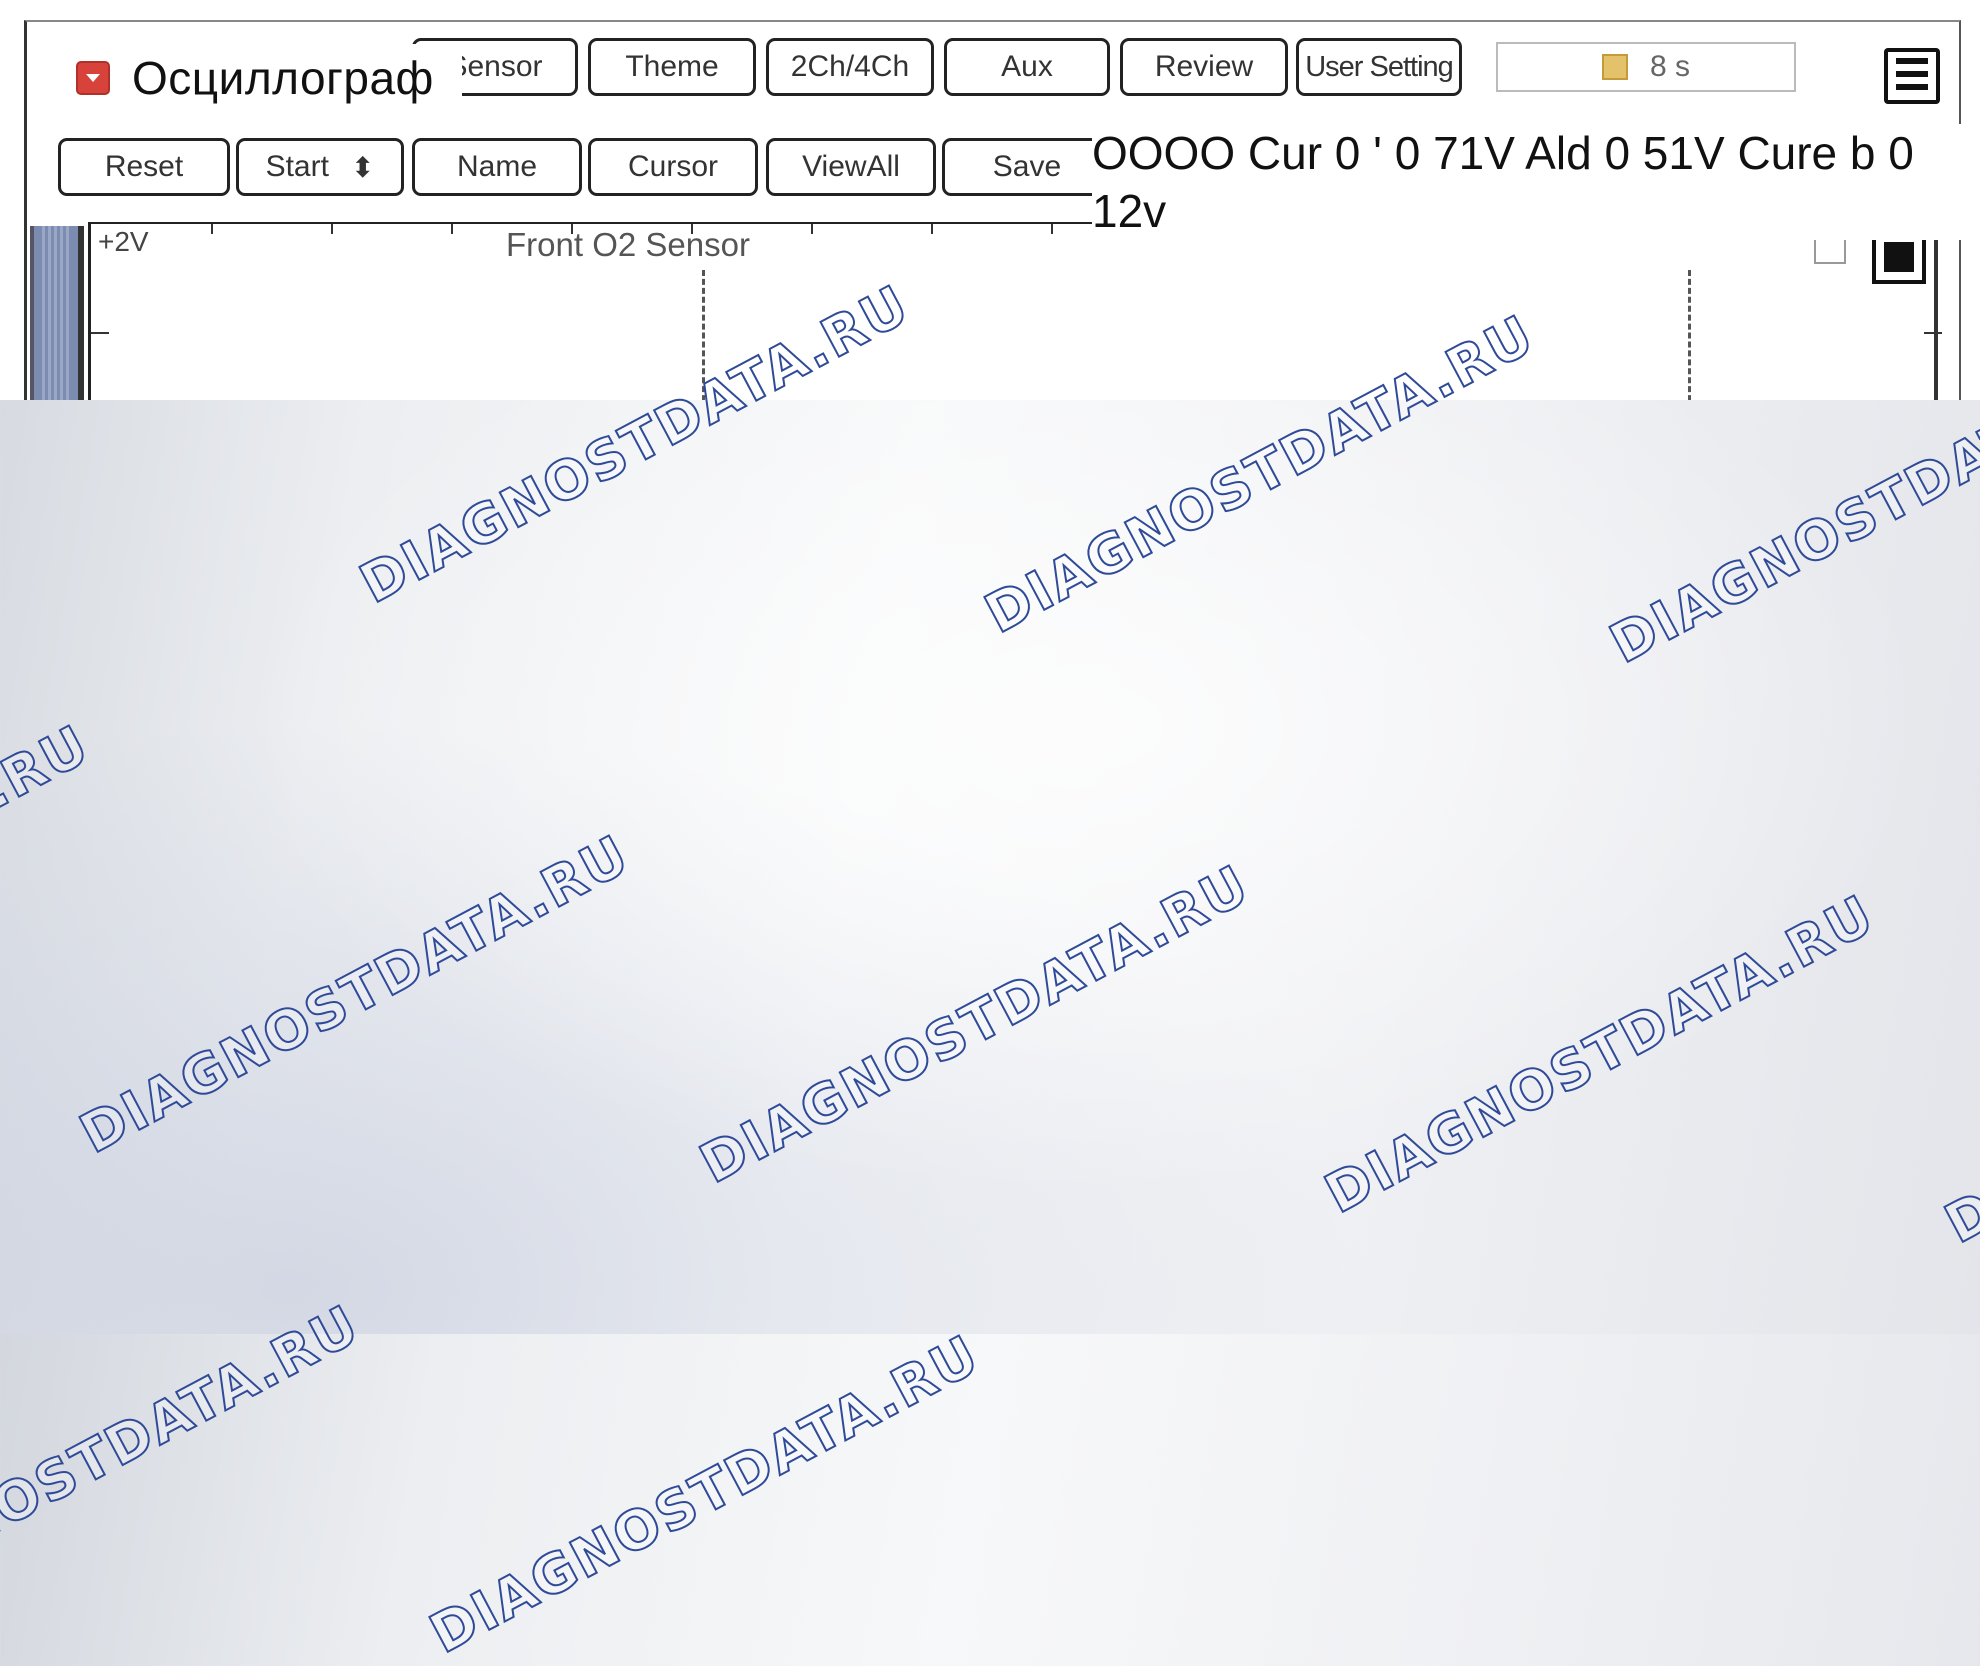 Image resolution: width=1980 pixels, height=1666 pixels. I want to click on reset-button: Reset, so click(144, 167).